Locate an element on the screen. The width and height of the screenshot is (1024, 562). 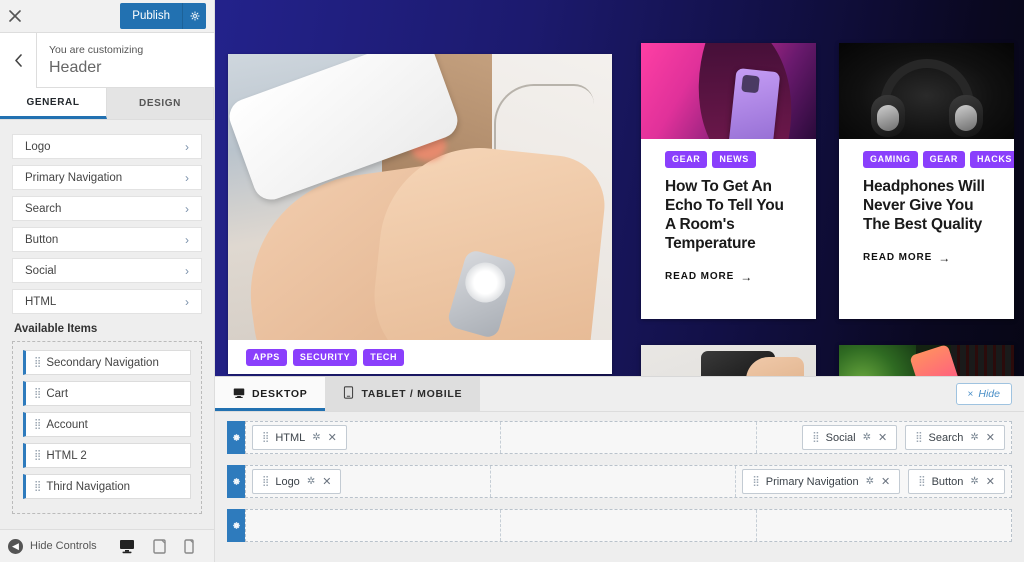
zone-right: ⣿ Social ✲ ✕ ⣿ Search ✲ ✕ is located at coordinates (884, 437).